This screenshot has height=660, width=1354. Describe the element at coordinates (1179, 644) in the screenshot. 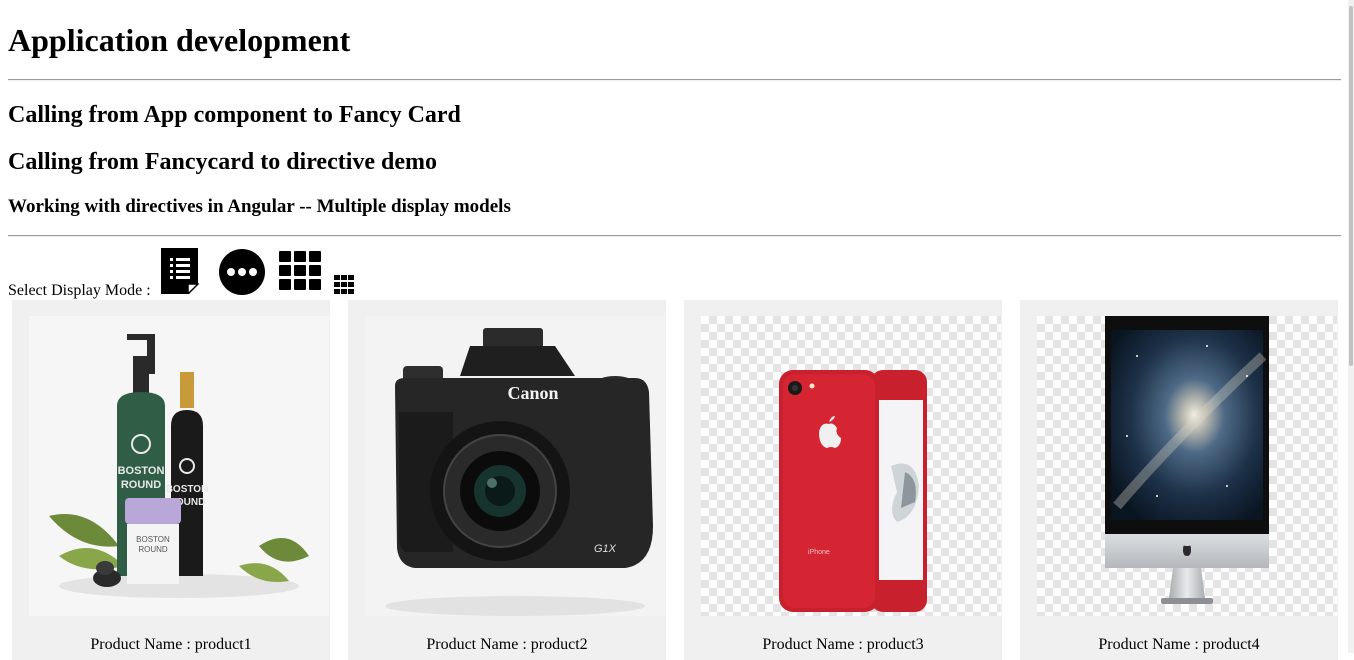

I see `product-caption-4: Product Name : product4` at that location.